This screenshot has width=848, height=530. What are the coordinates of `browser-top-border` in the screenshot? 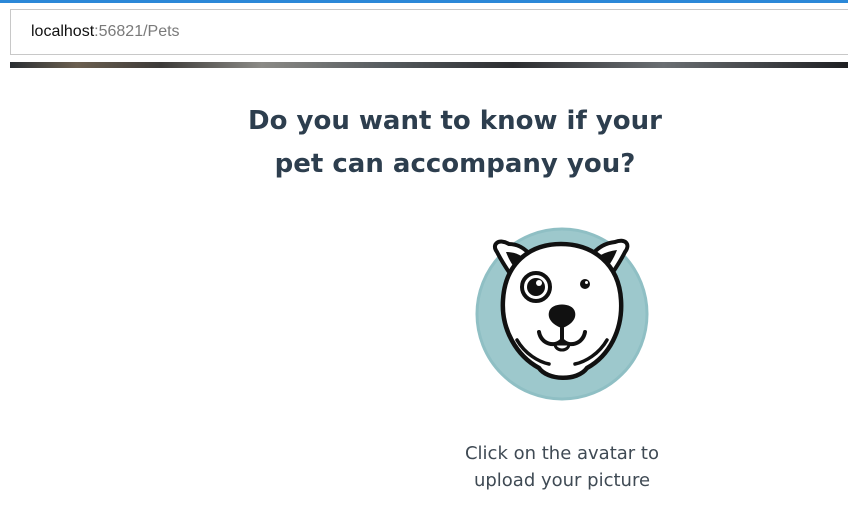 It's located at (424, 1).